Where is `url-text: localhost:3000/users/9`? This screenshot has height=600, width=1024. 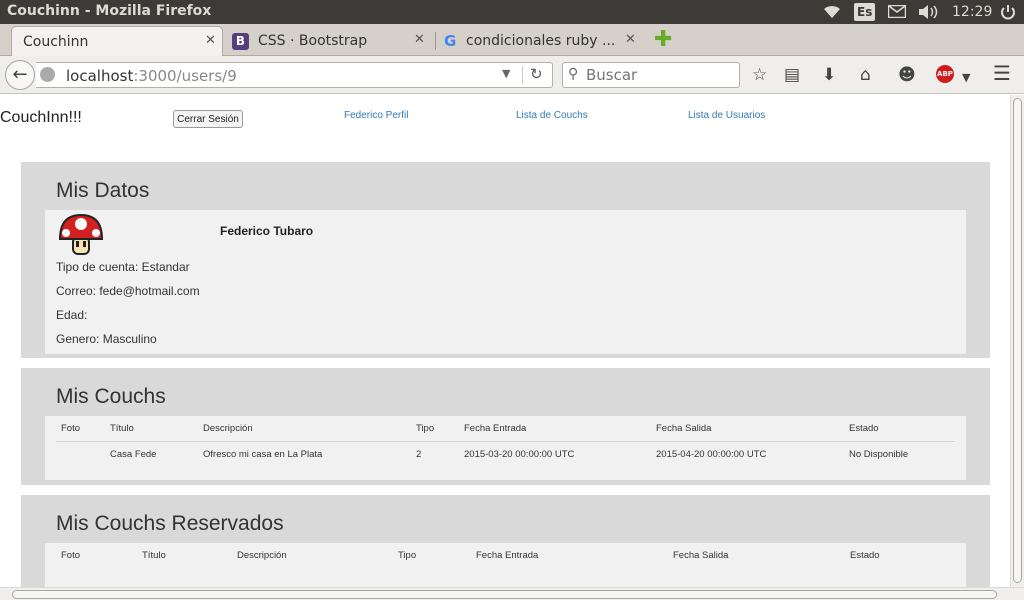 url-text: localhost:3000/users/9 is located at coordinates (151, 76).